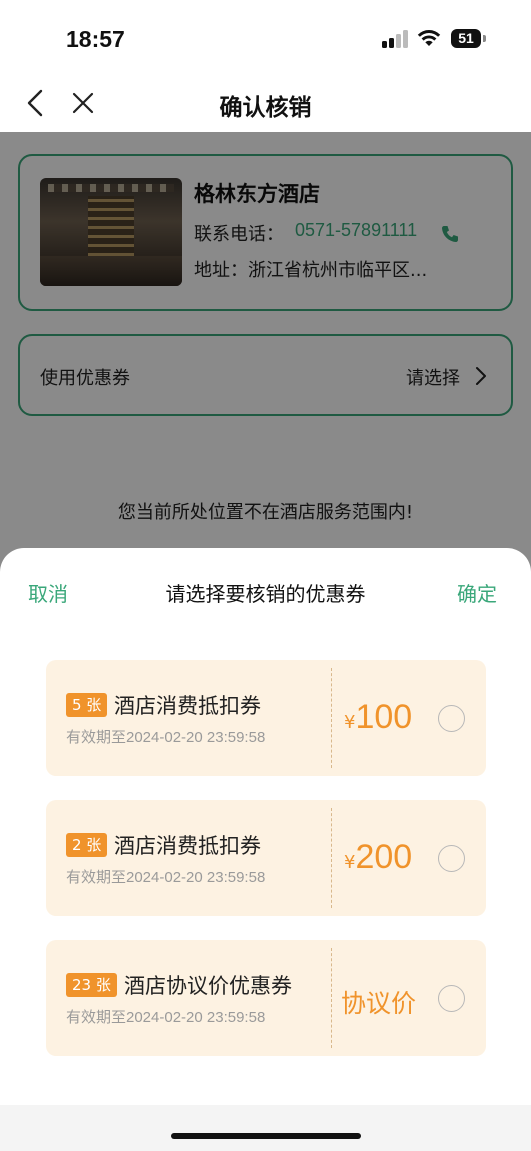 The image size is (531, 1151). What do you see at coordinates (266, 718) in the screenshot?
I see `coupon-card: 5 张 酒店消费抵扣券 有效期至2024-02-20 23:59:58 ¥100` at bounding box center [266, 718].